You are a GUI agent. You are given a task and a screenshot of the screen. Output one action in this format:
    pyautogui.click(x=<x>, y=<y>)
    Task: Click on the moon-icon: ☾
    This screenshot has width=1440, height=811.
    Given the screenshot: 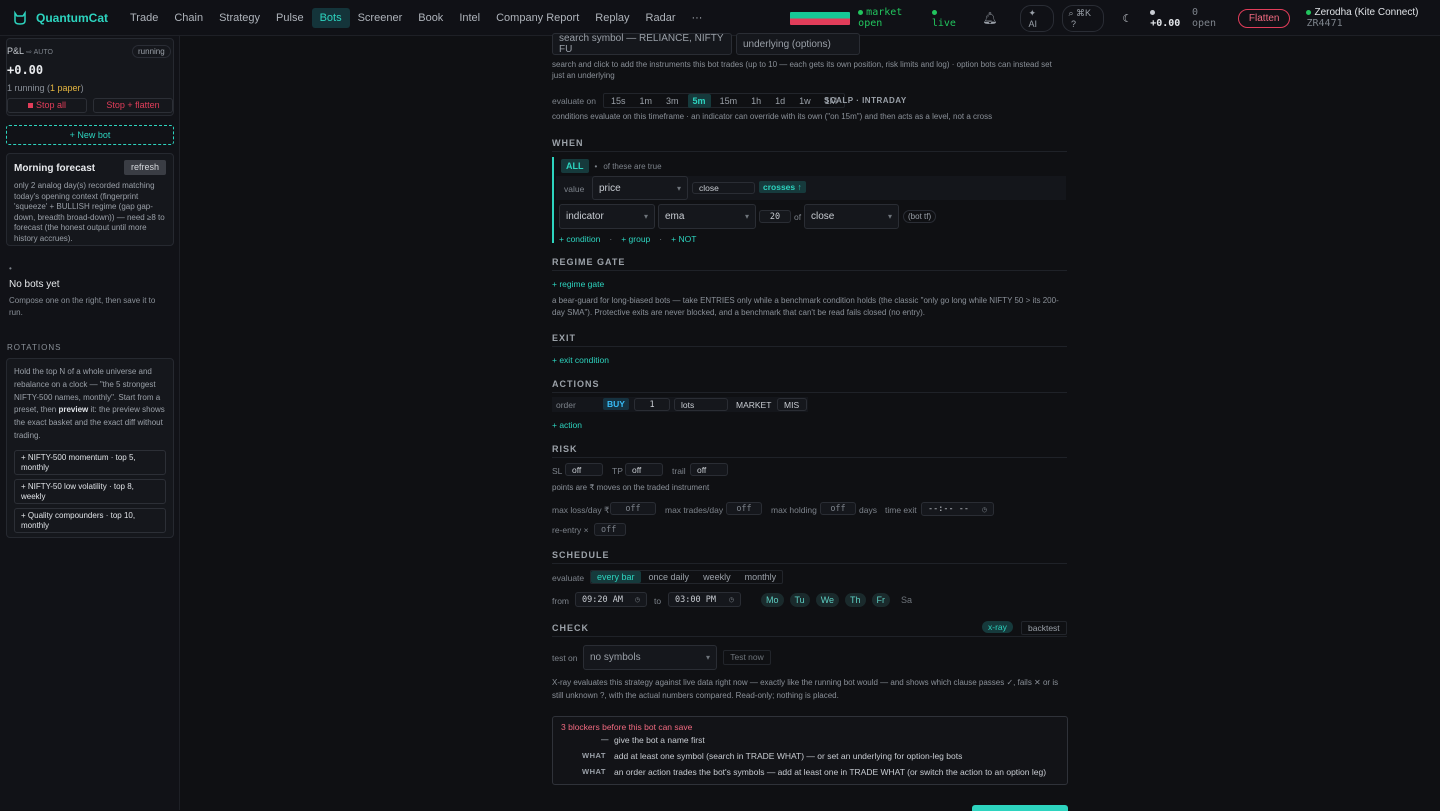 What is the action you would take?
    pyautogui.click(x=1127, y=18)
    